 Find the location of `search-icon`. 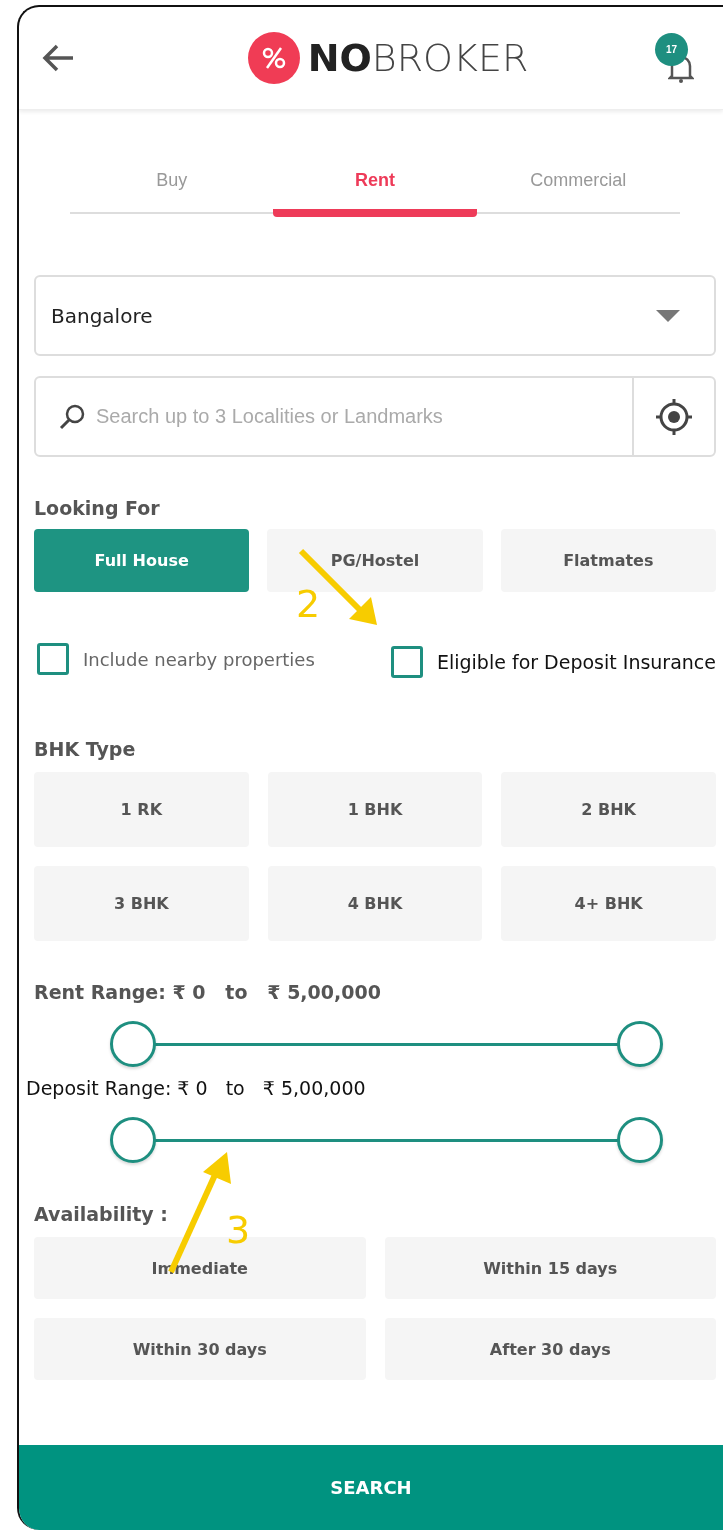

search-icon is located at coordinates (72, 416).